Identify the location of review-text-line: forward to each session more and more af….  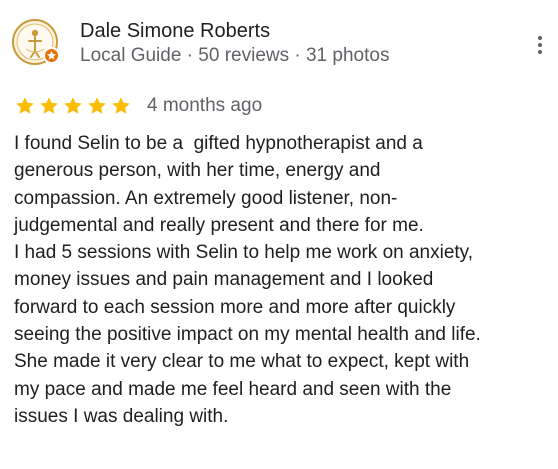
(235, 307).